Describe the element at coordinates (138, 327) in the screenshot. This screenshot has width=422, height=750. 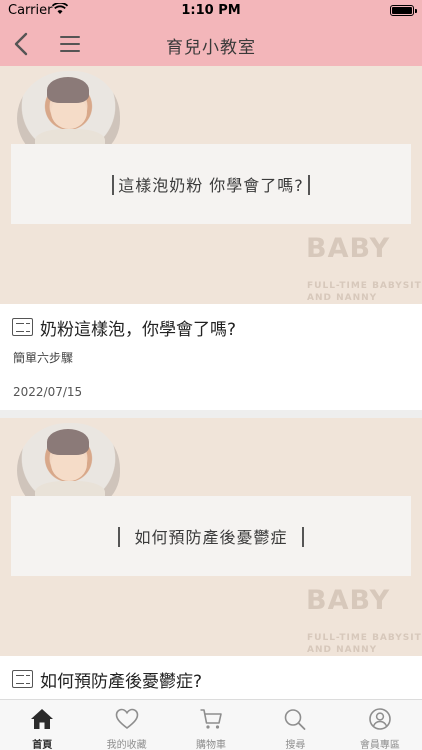
I see `article-title: 奶粉這樣泡，你學會了嗎?` at that location.